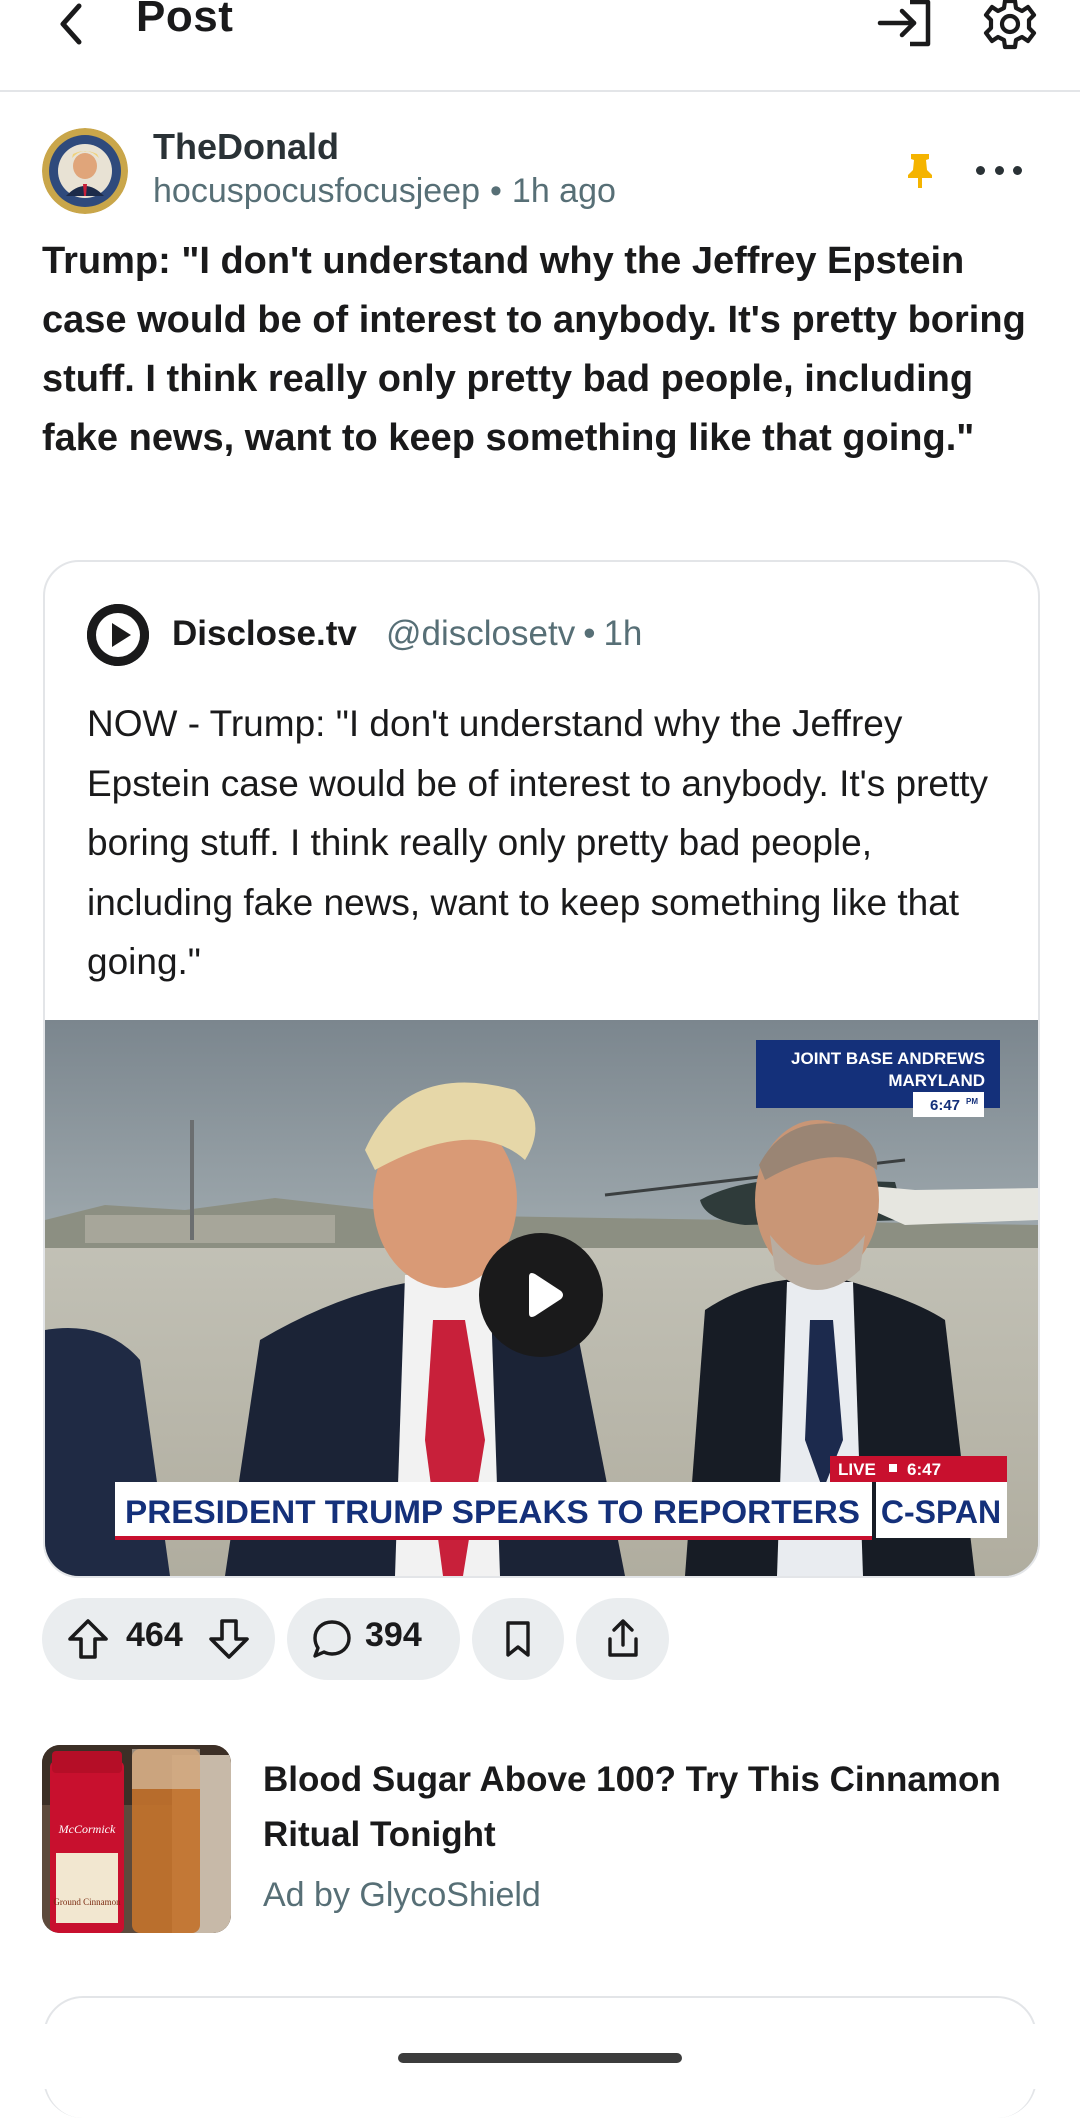 This screenshot has height=2118, width=1080. I want to click on share-icon, so click(623, 1638).